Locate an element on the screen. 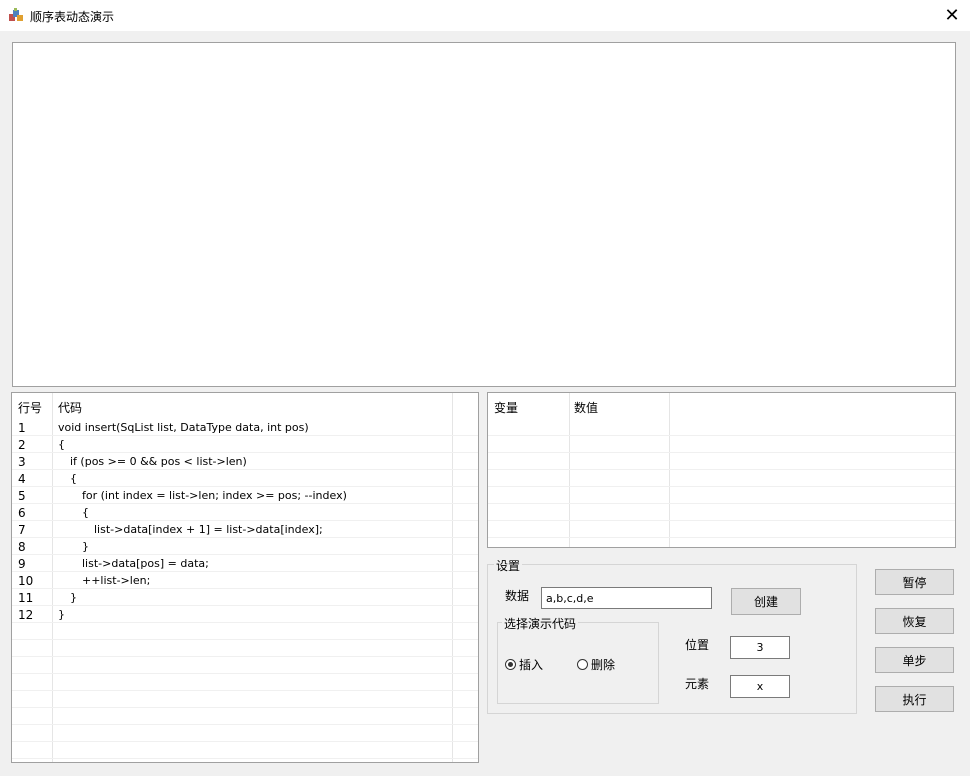  element-input is located at coordinates (760, 686).